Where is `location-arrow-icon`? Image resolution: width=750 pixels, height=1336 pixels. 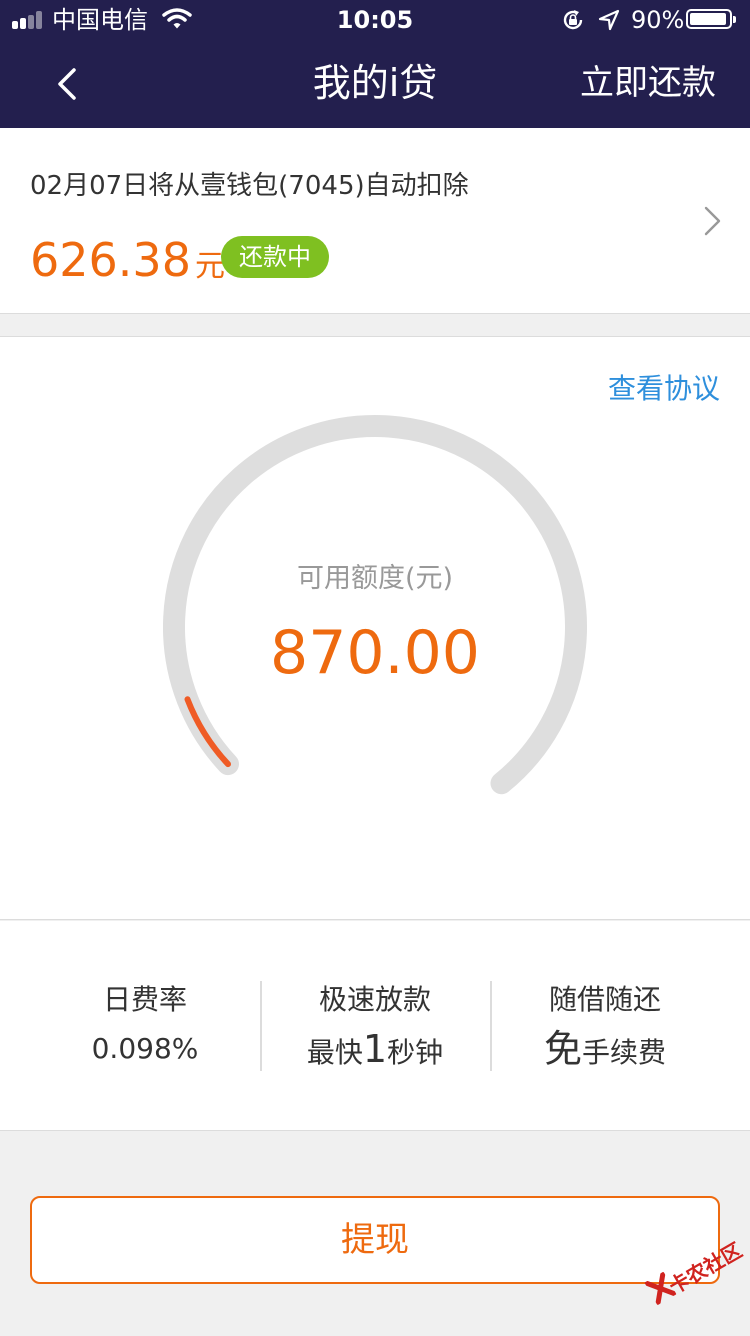
location-arrow-icon is located at coordinates (609, 20).